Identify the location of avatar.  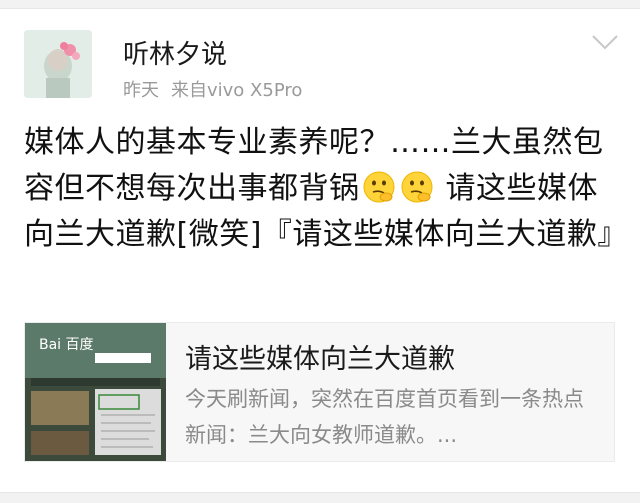
(58, 64).